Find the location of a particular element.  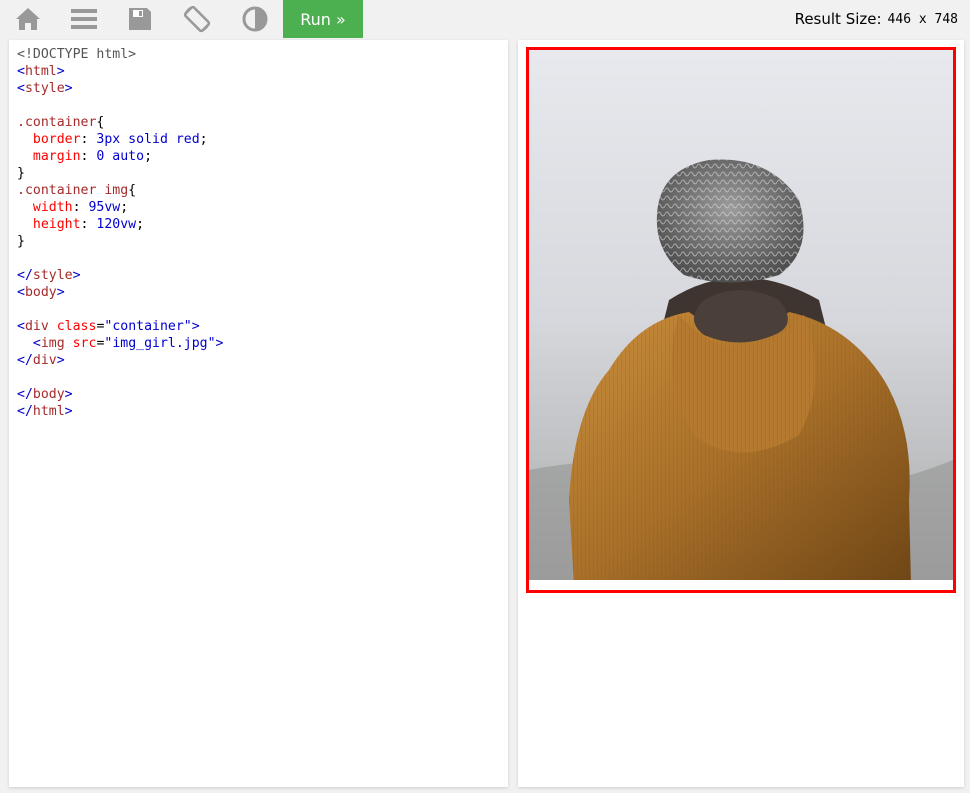

rotate-icon is located at coordinates (197, 19).